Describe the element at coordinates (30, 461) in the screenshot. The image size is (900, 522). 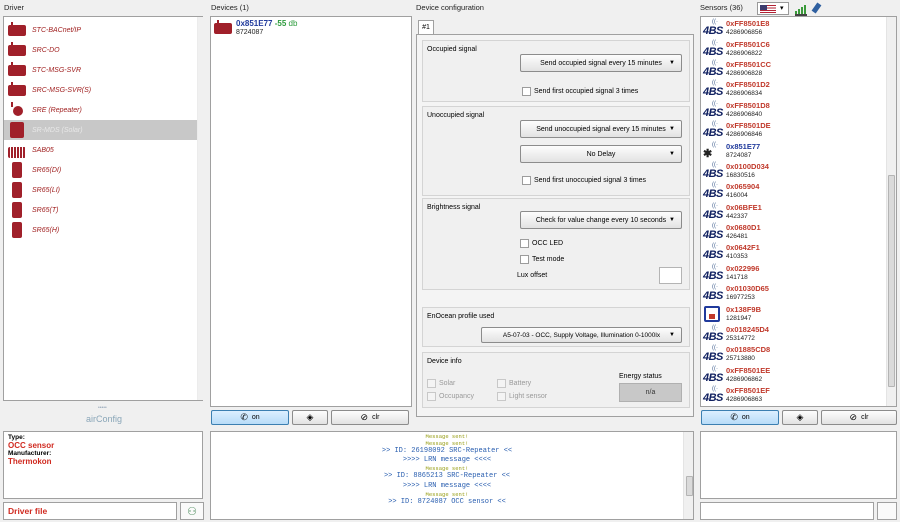
I see `manufacturer-value: Thermokon` at that location.